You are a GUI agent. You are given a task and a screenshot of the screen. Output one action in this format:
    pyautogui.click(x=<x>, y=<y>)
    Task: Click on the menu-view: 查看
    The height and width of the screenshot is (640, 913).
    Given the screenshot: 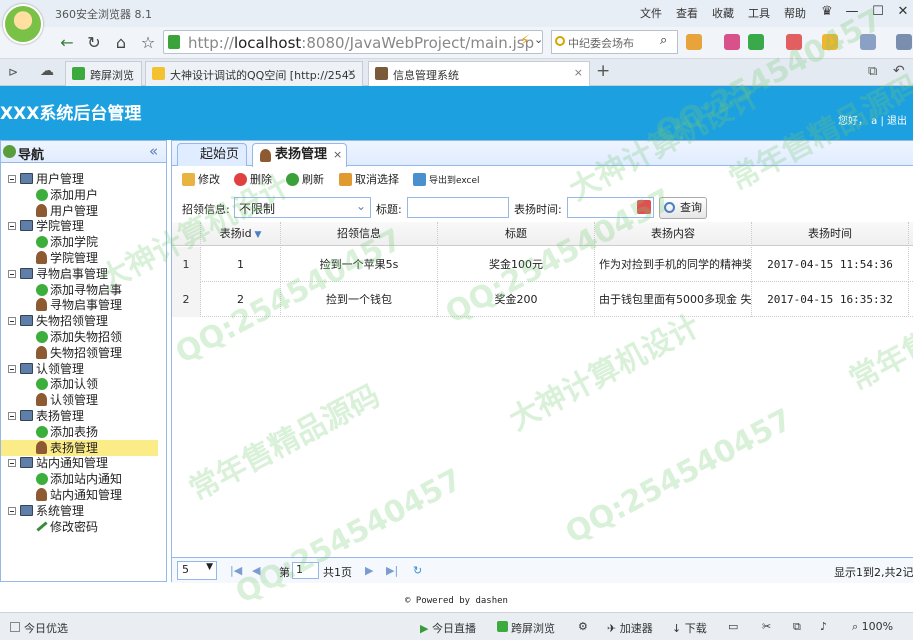 What is the action you would take?
    pyautogui.click(x=687, y=13)
    